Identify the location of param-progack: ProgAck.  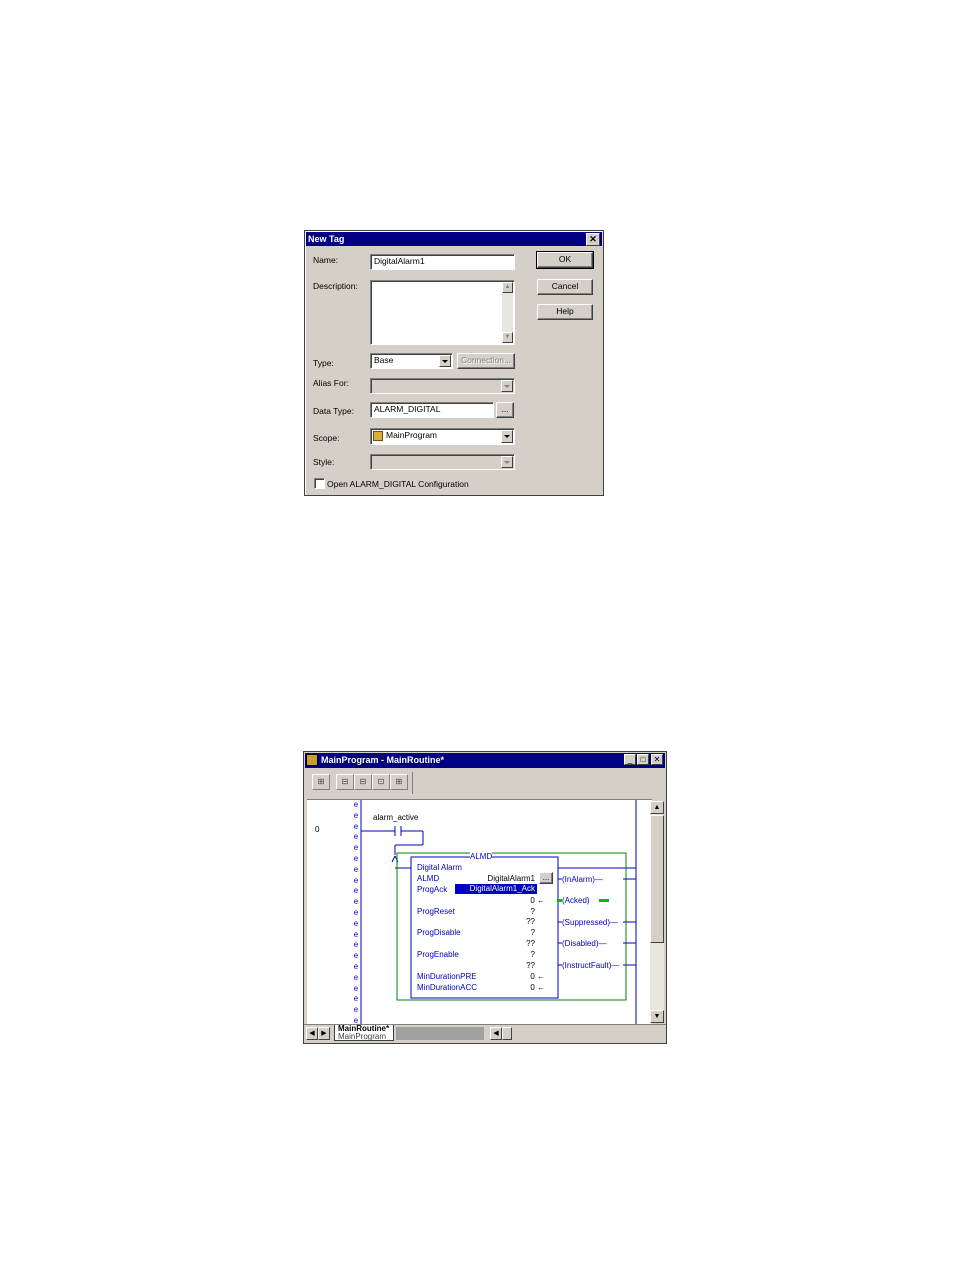
(432, 889).